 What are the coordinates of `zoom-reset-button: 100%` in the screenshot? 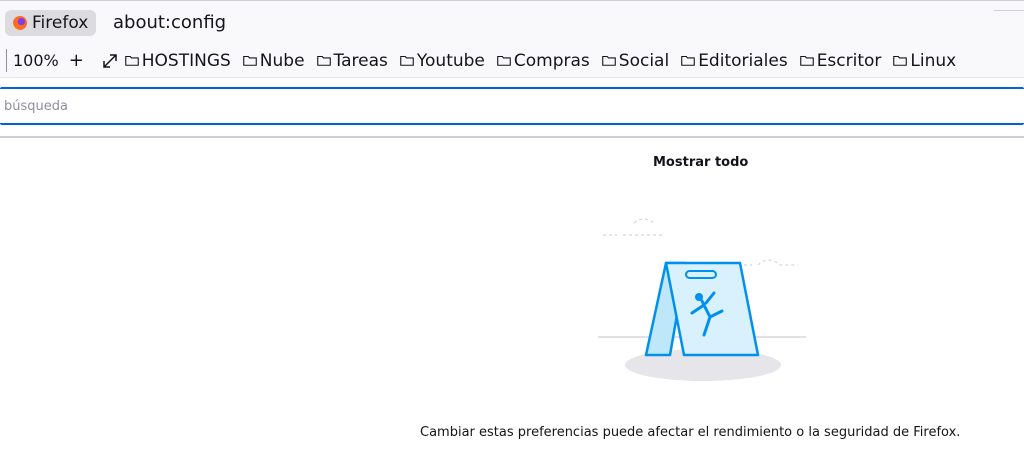 It's located at (34, 60).